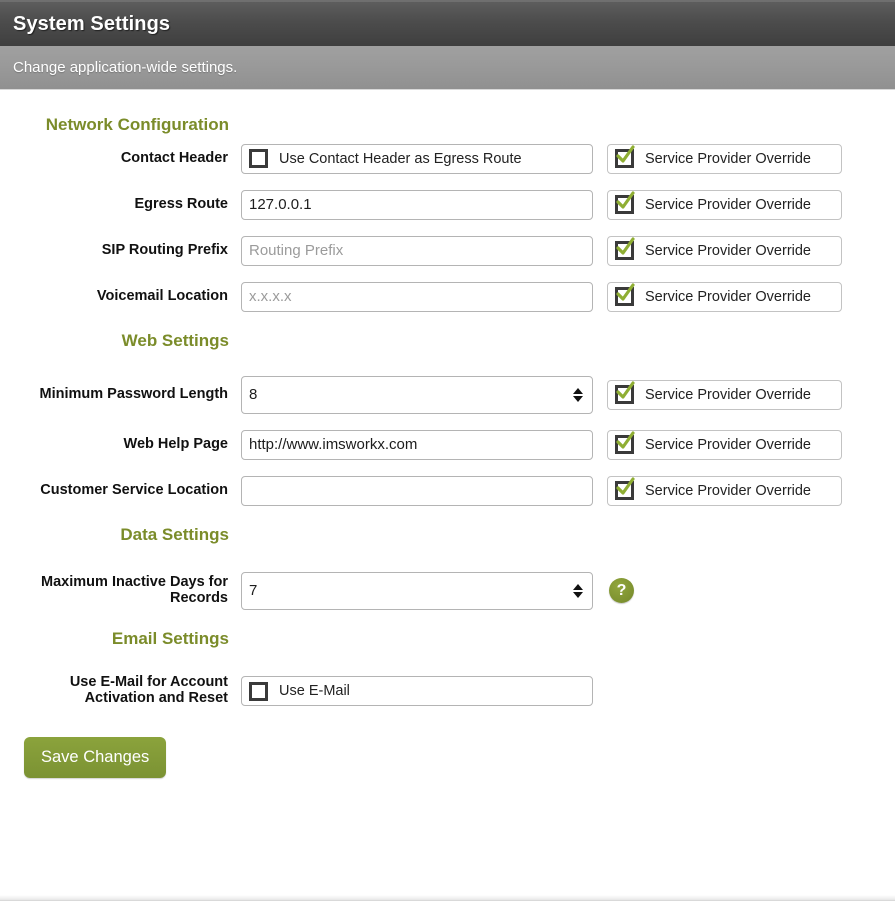  What do you see at coordinates (170, 638) in the screenshot?
I see `section-heading: Email Settings` at bounding box center [170, 638].